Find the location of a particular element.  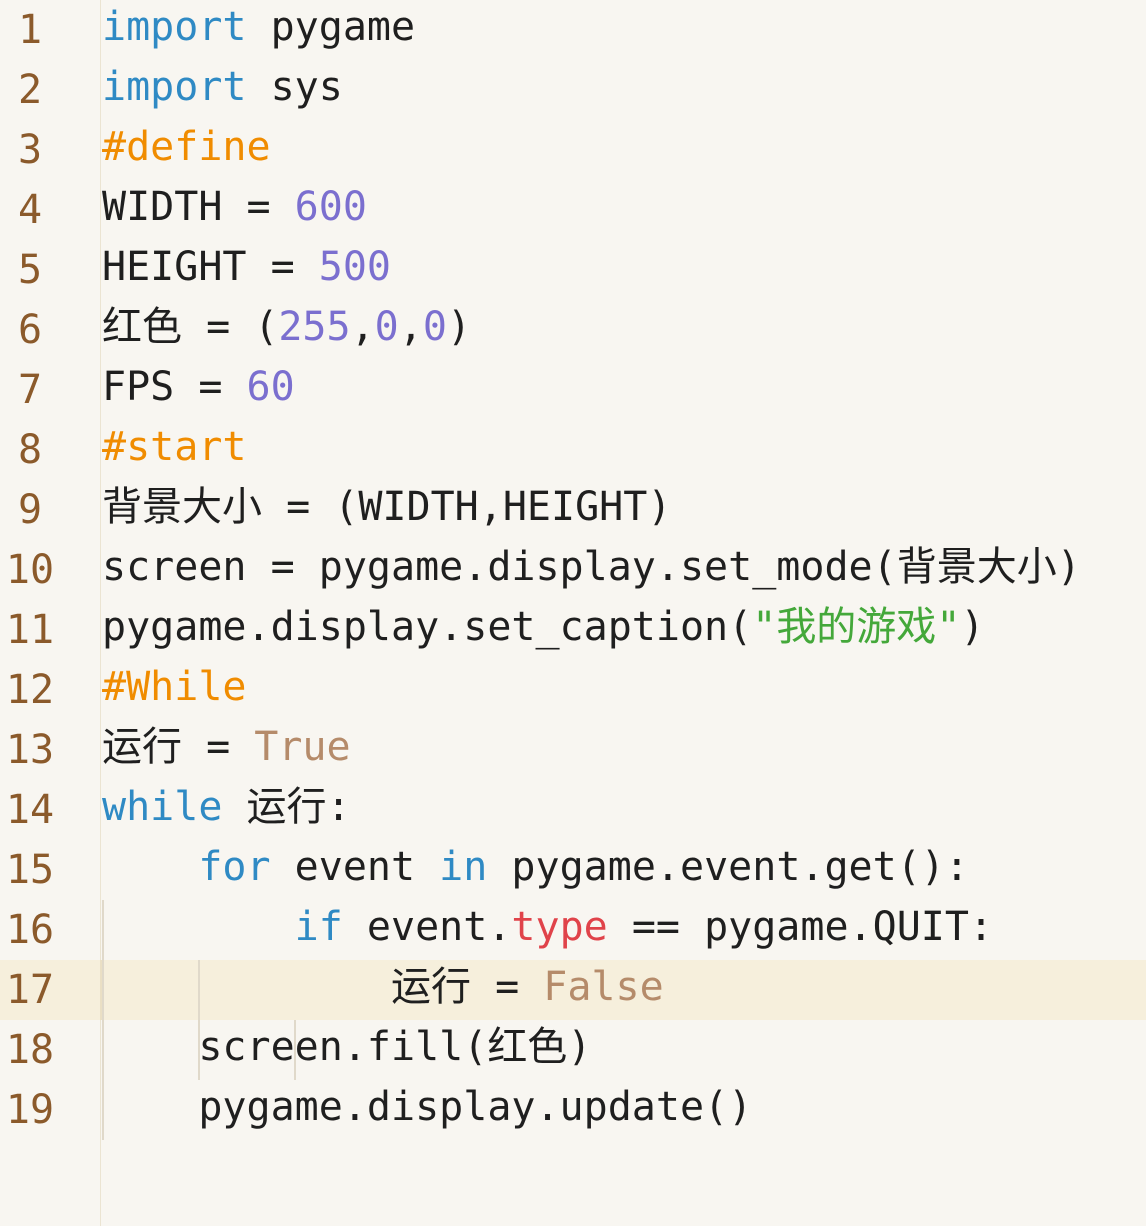

line-number: 19 is located at coordinates (30, 1110).